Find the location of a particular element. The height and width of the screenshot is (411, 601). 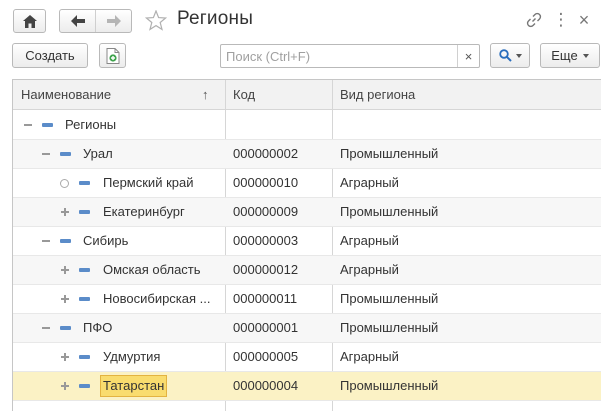

arrow-right-icon is located at coordinates (113, 21).